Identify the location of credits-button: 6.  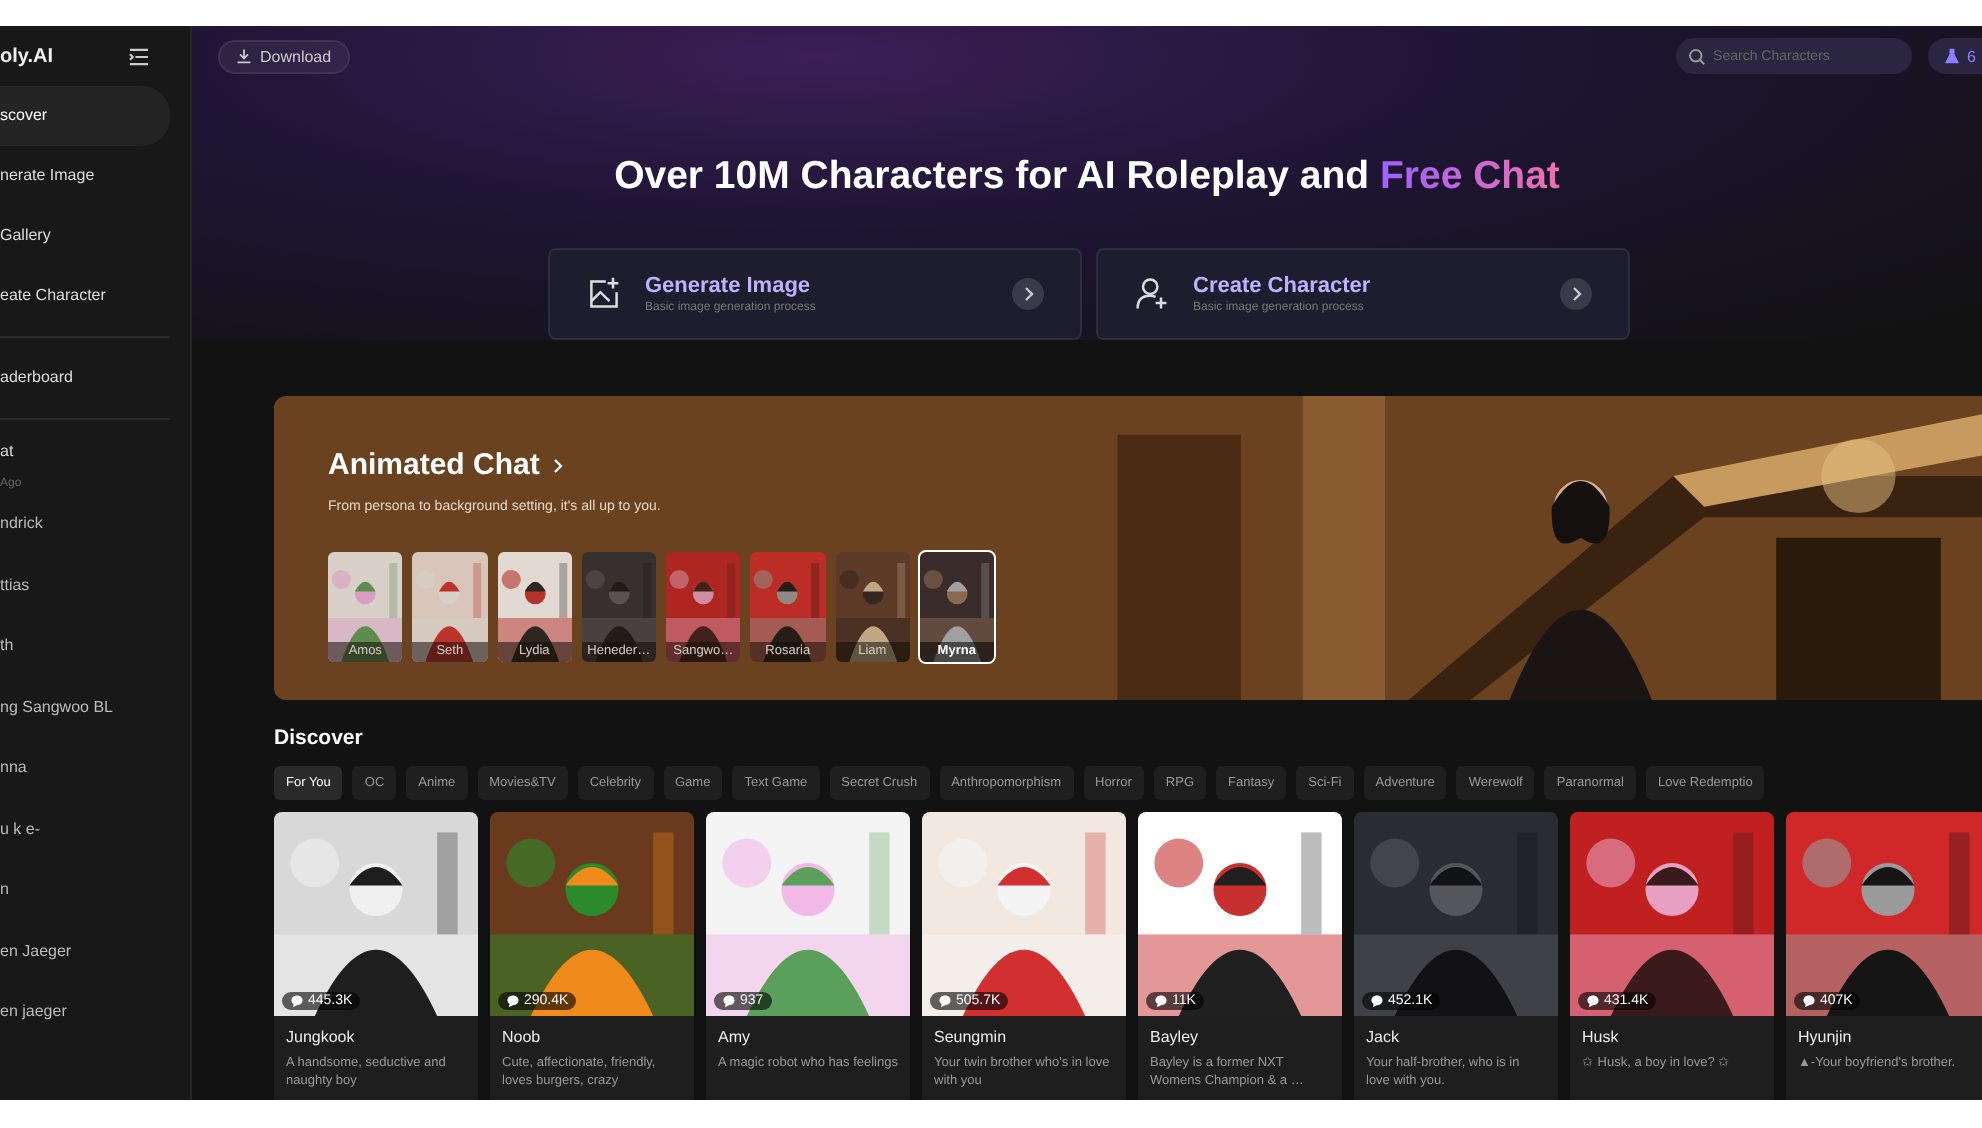
(1954, 56).